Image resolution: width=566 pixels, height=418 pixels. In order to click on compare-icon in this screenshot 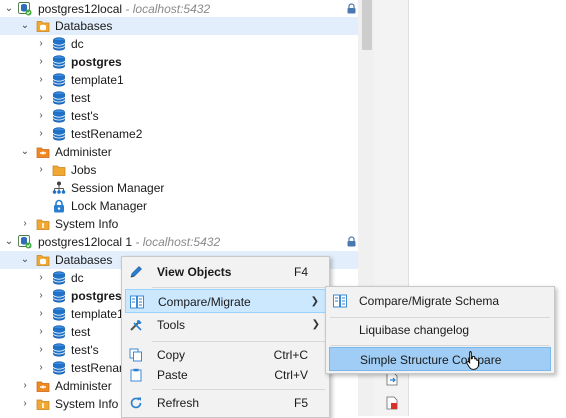, I will do `click(137, 302)`.